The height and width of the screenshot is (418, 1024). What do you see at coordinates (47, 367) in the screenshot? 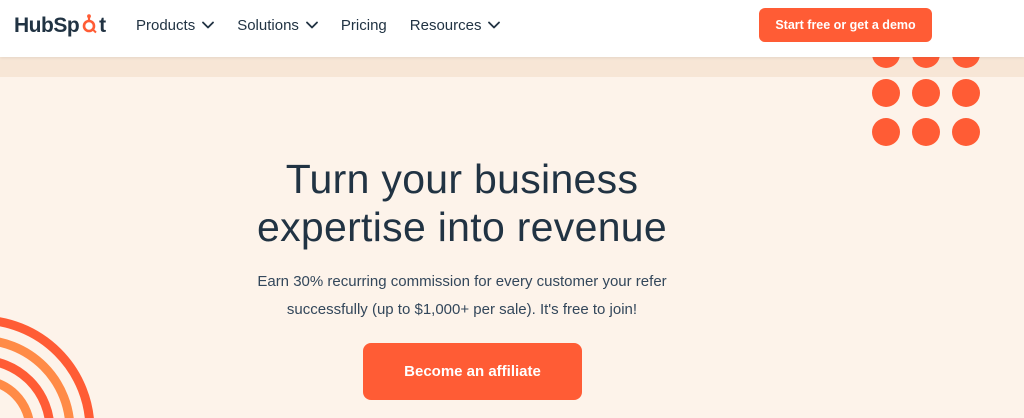
I see `decorative-arcs` at bounding box center [47, 367].